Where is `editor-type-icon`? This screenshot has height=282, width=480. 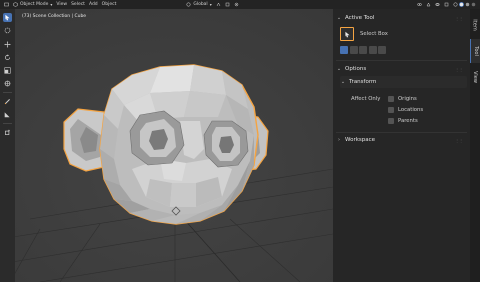
editor-type-icon is located at coordinates (6, 4).